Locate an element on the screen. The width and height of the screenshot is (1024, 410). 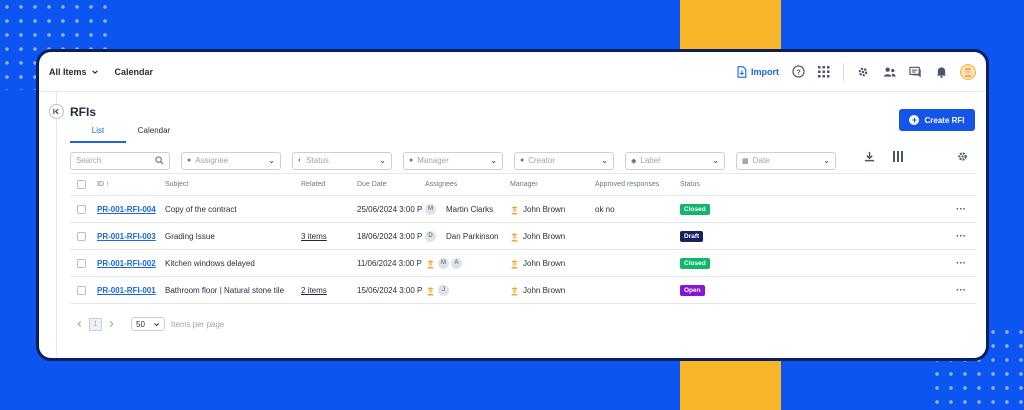
rfi-due-date: 11/06/2024 3:00 P is located at coordinates (389, 263).